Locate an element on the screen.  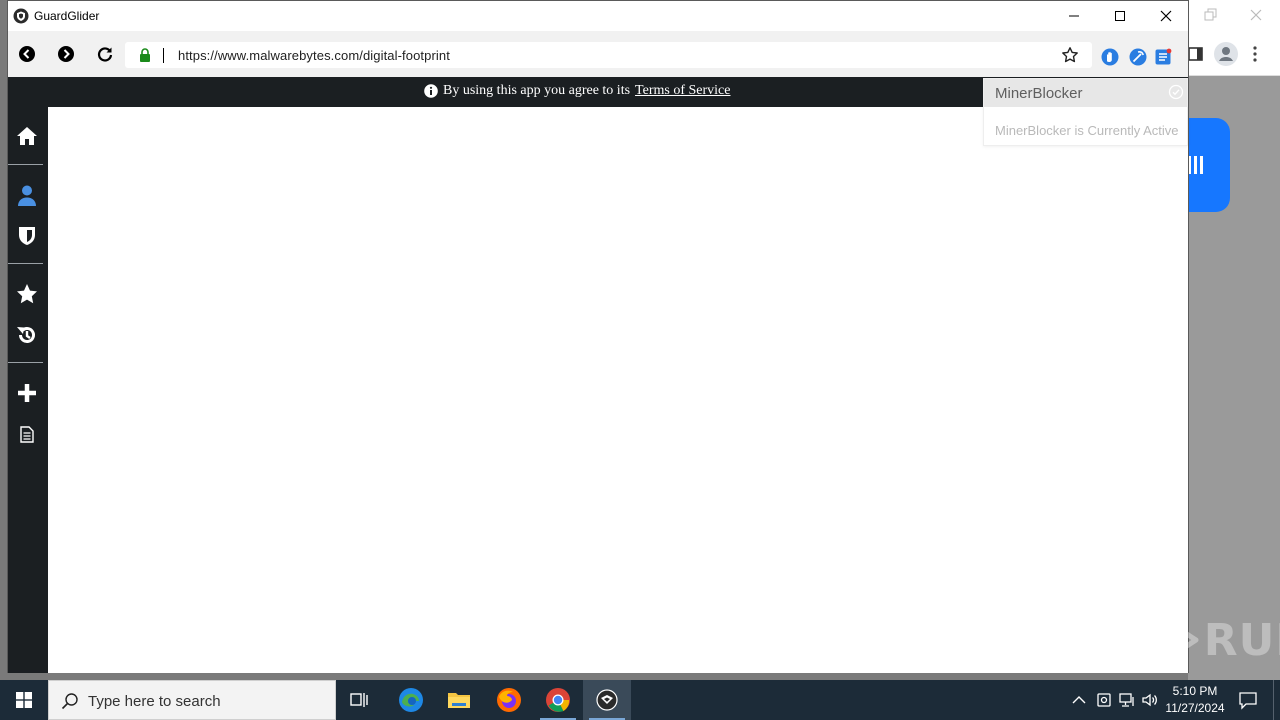
taskbar-app-guardglider is located at coordinates (607, 700).